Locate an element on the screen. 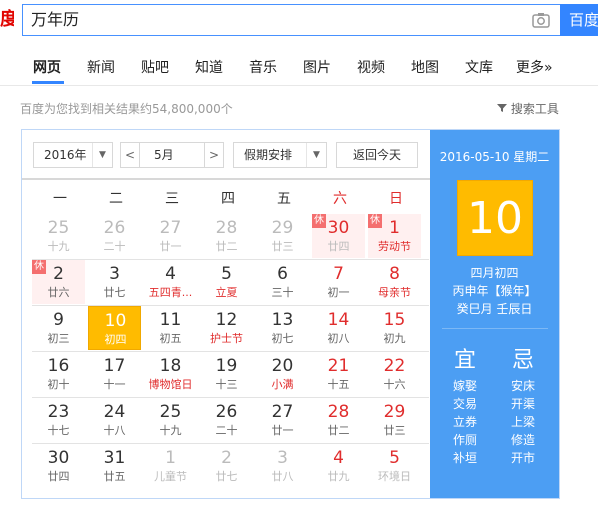 This screenshot has height=517, width=598. calendar-day: 5 环境日 is located at coordinates (394, 466).